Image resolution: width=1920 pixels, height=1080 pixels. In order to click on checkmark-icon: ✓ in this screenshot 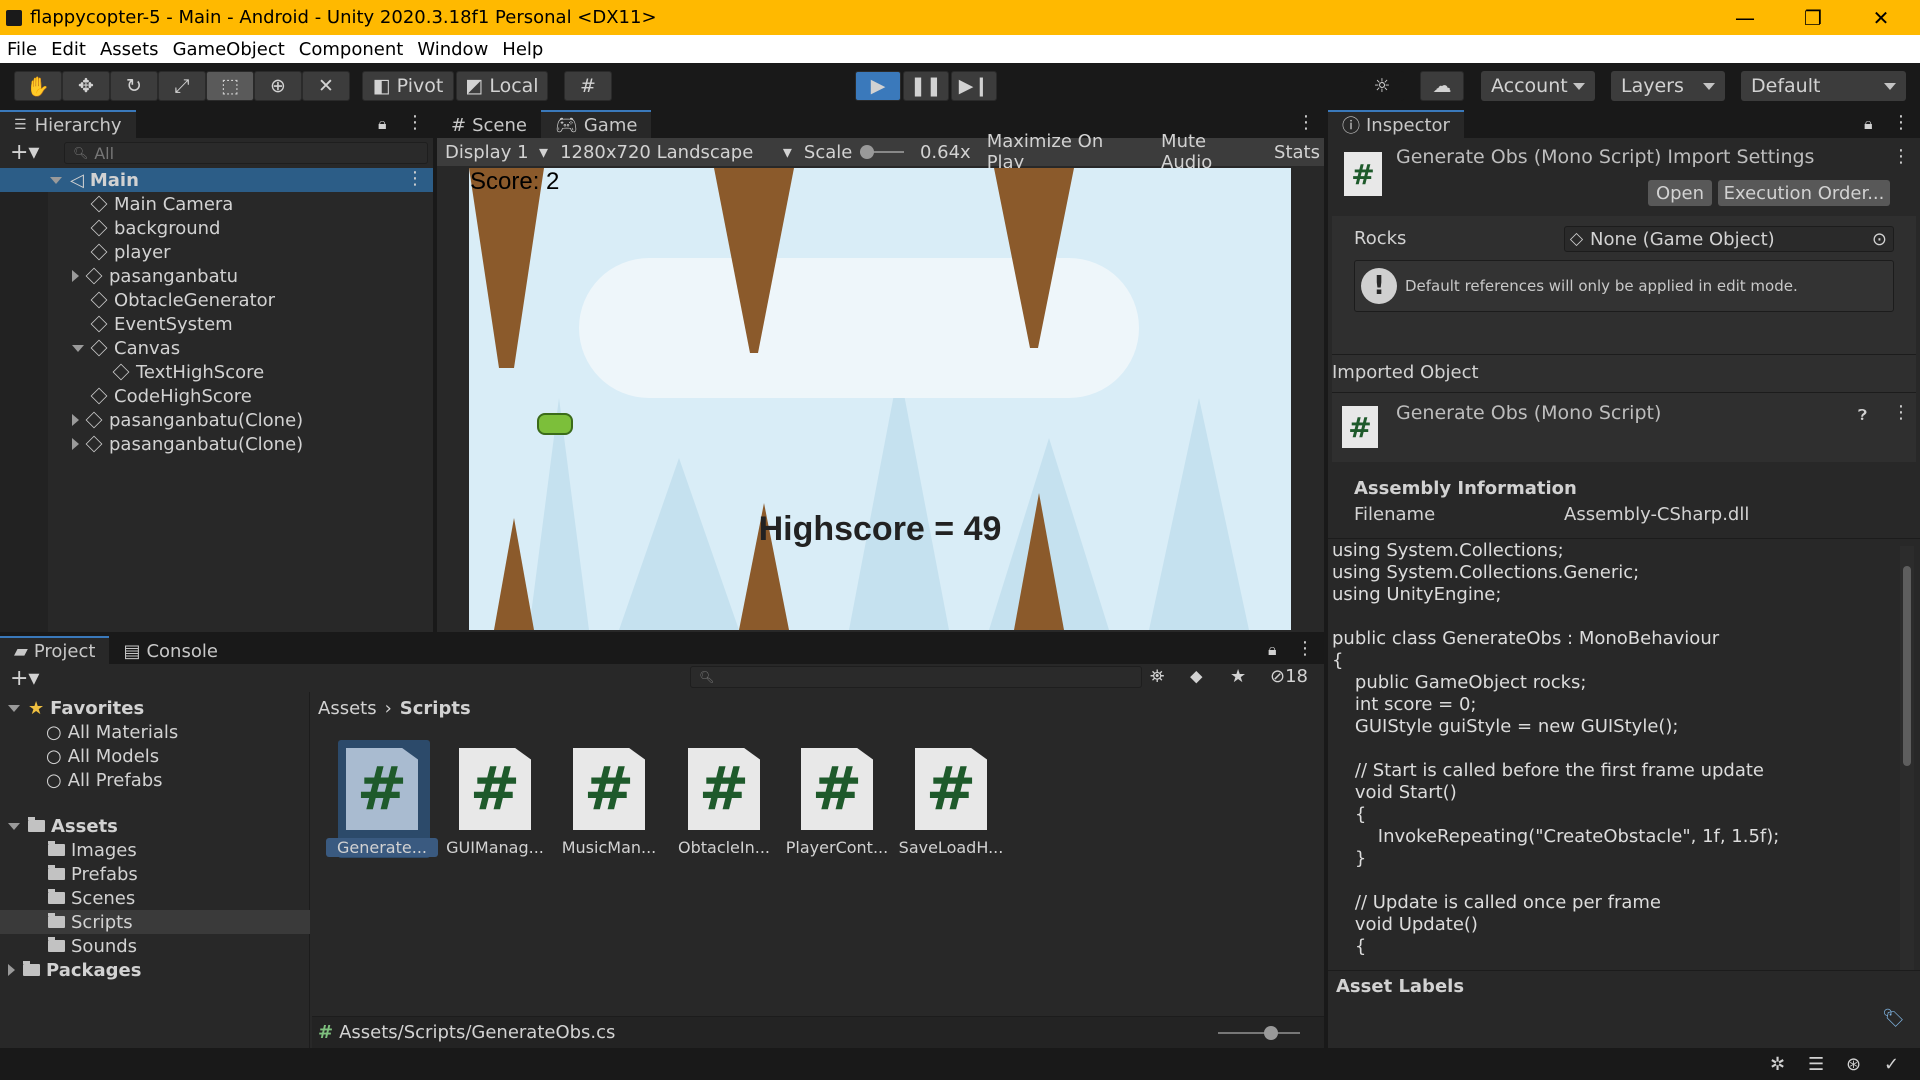, I will do `click(1891, 1064)`.